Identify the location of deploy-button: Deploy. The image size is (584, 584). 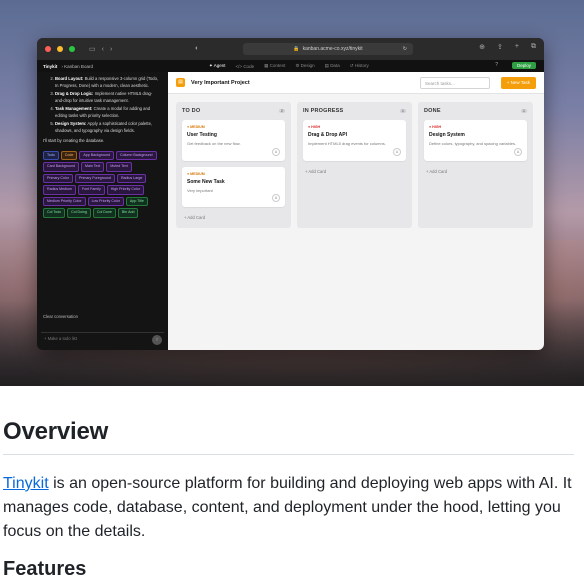
(523, 65).